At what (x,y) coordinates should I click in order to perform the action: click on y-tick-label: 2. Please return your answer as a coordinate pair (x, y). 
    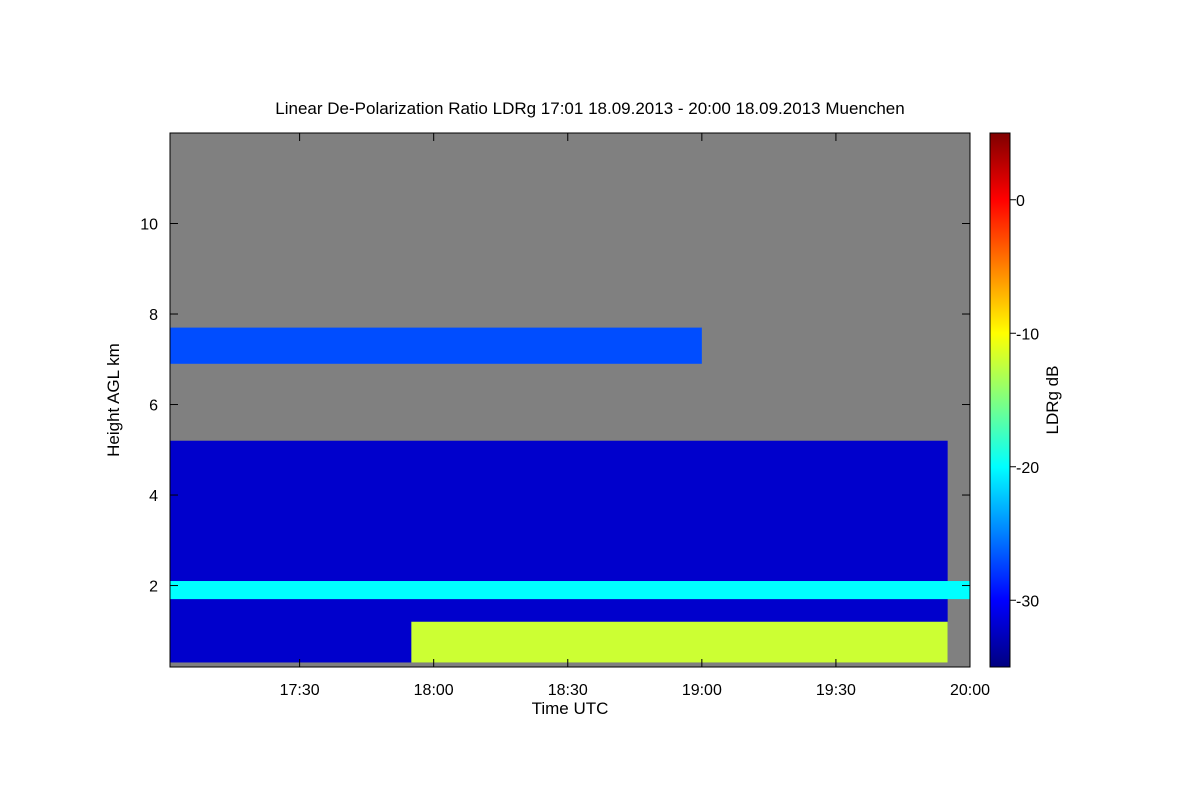
    Looking at the image, I should click on (153, 587).